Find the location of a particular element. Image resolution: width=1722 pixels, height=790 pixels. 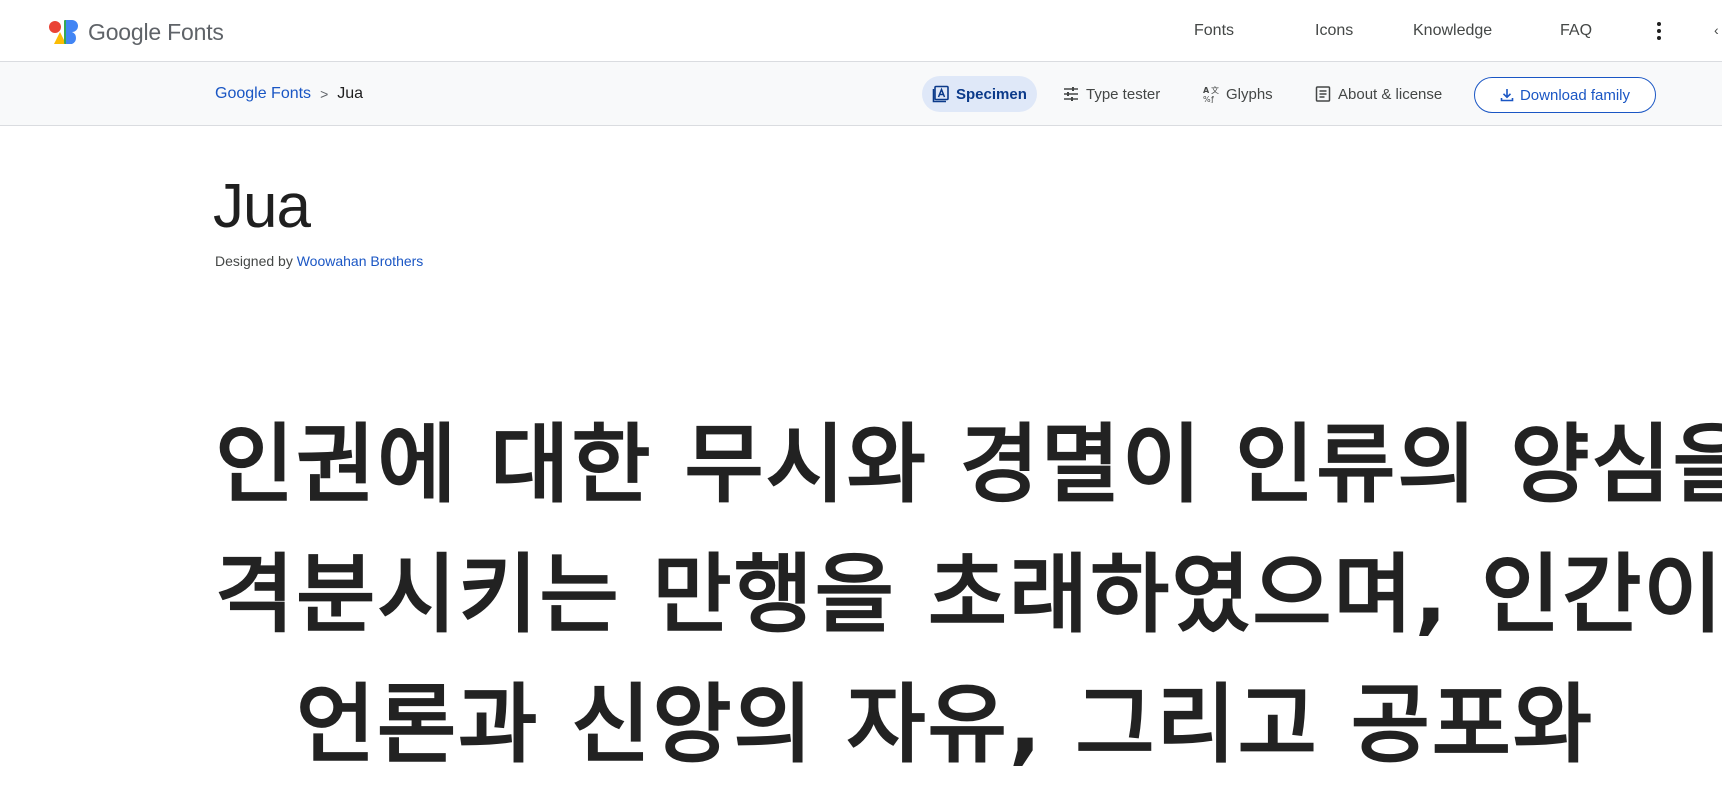

more-vert-icon is located at coordinates (1659, 31).